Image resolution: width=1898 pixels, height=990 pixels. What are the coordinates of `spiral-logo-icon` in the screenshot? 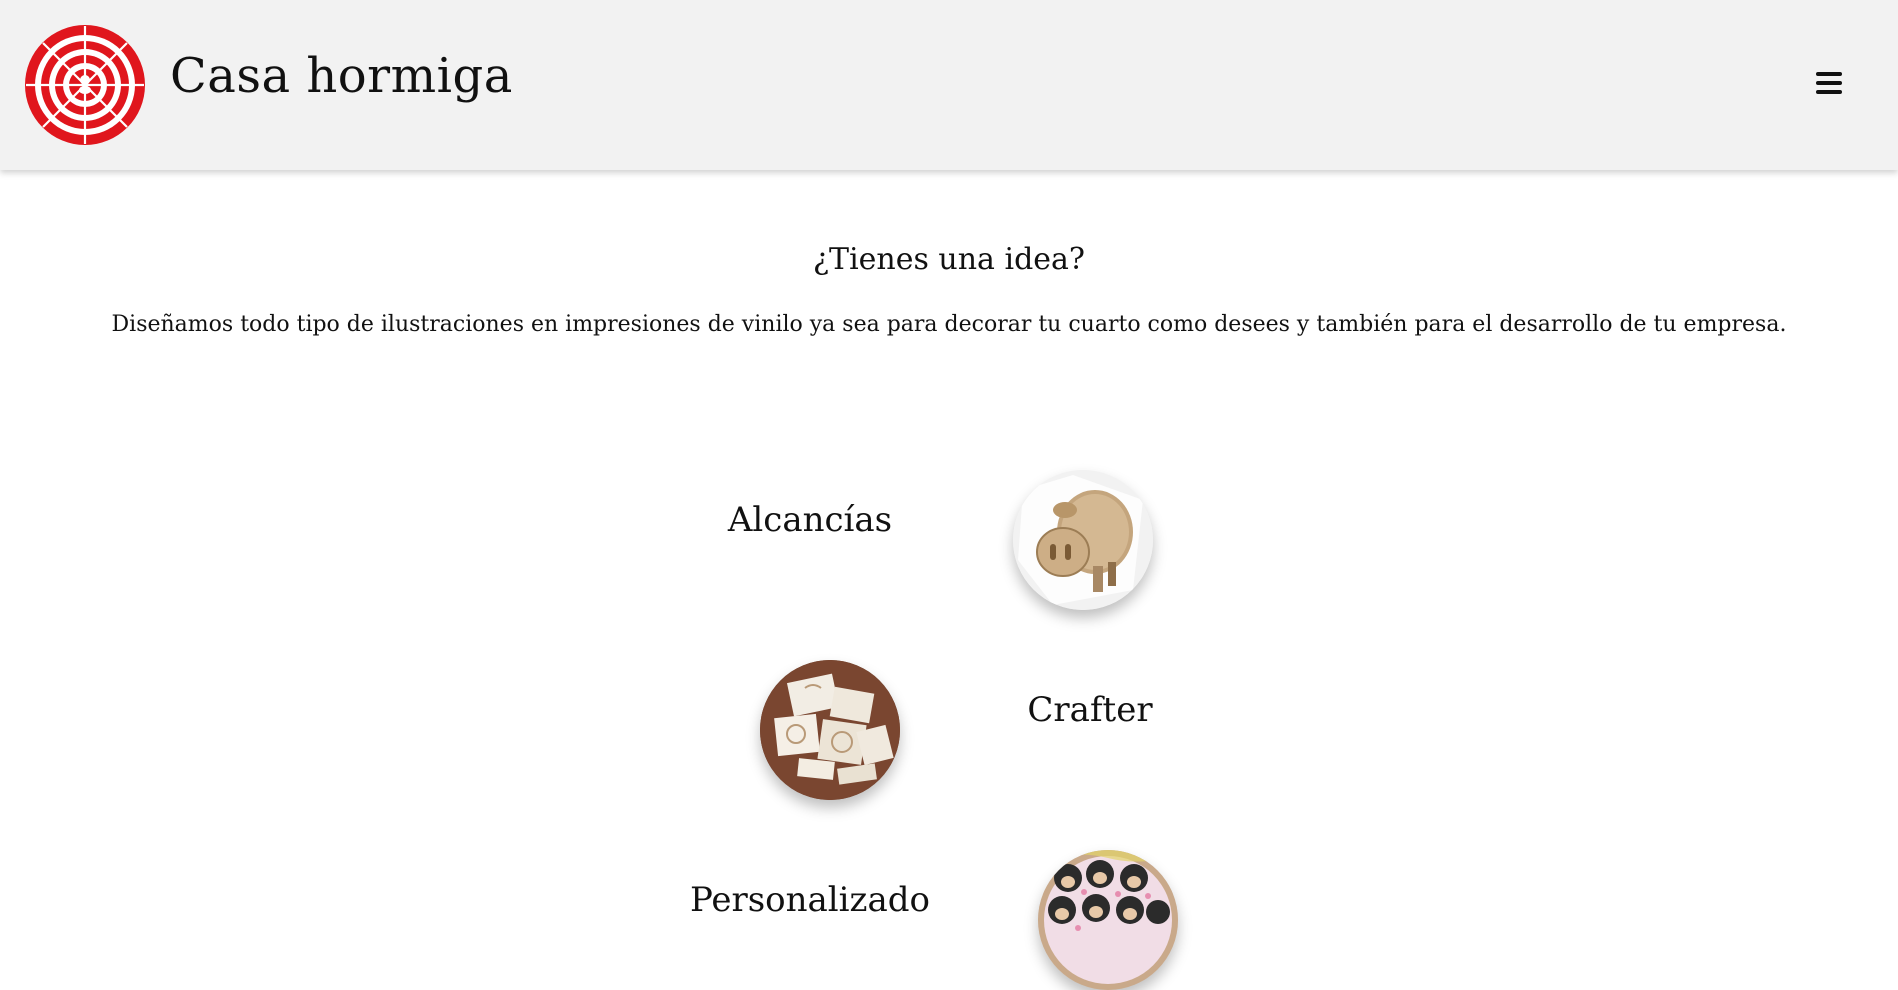 It's located at (85, 85).